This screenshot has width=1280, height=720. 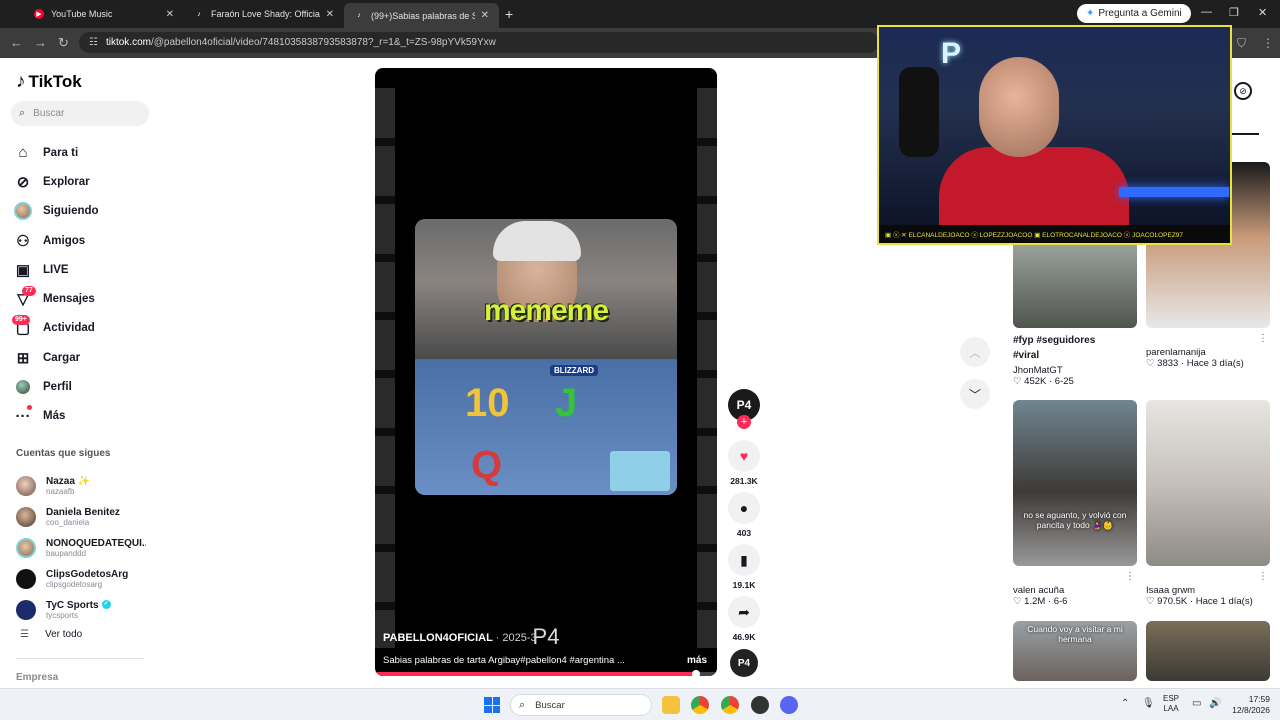 I want to click on reload-icon: ↻, so click(x=63, y=43).